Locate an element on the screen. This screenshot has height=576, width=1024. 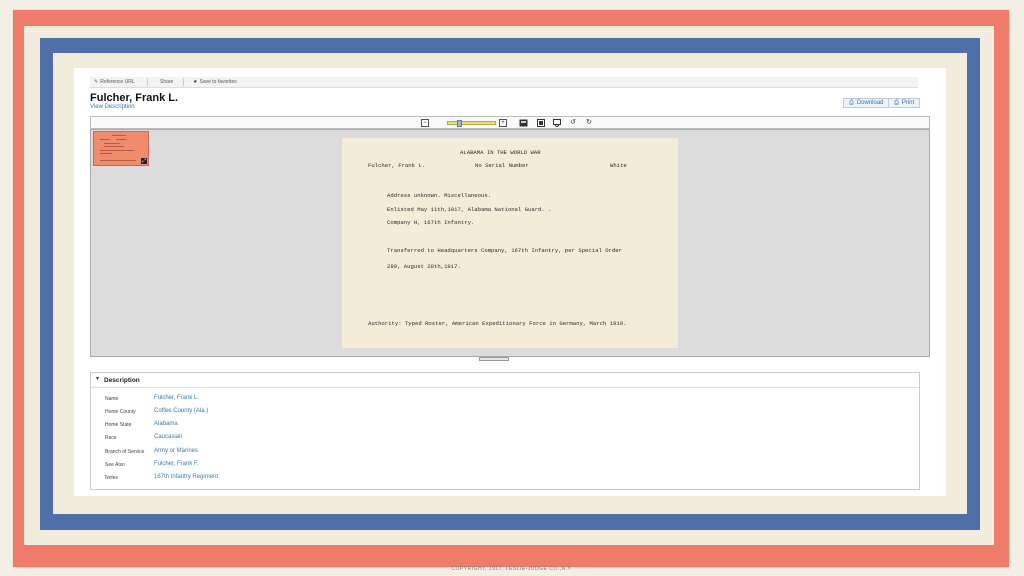
save-favorites-link: ★ Save to favorites is located at coordinates (215, 82).